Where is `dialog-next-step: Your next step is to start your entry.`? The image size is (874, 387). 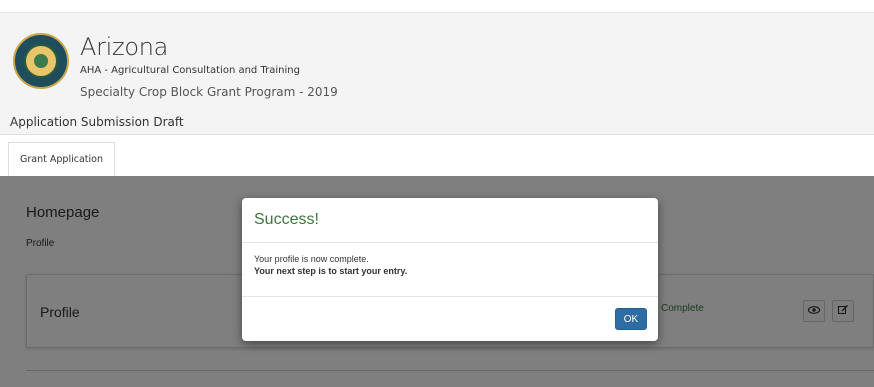 dialog-next-step: Your next step is to start your entry. is located at coordinates (331, 271).